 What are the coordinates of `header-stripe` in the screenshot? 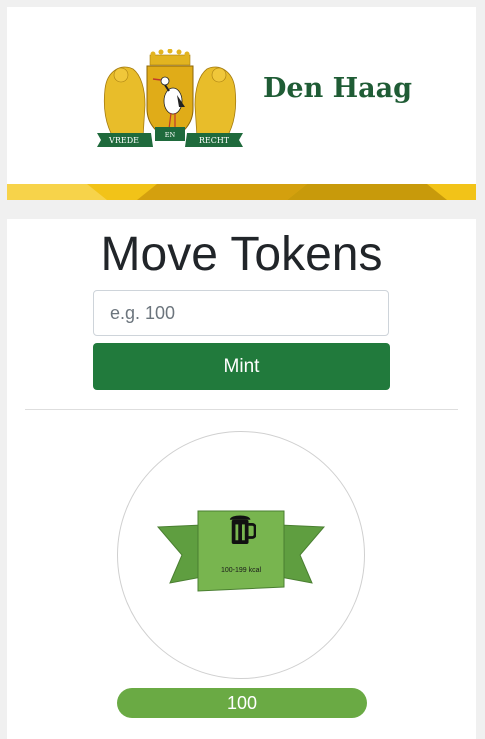 It's located at (241, 192).